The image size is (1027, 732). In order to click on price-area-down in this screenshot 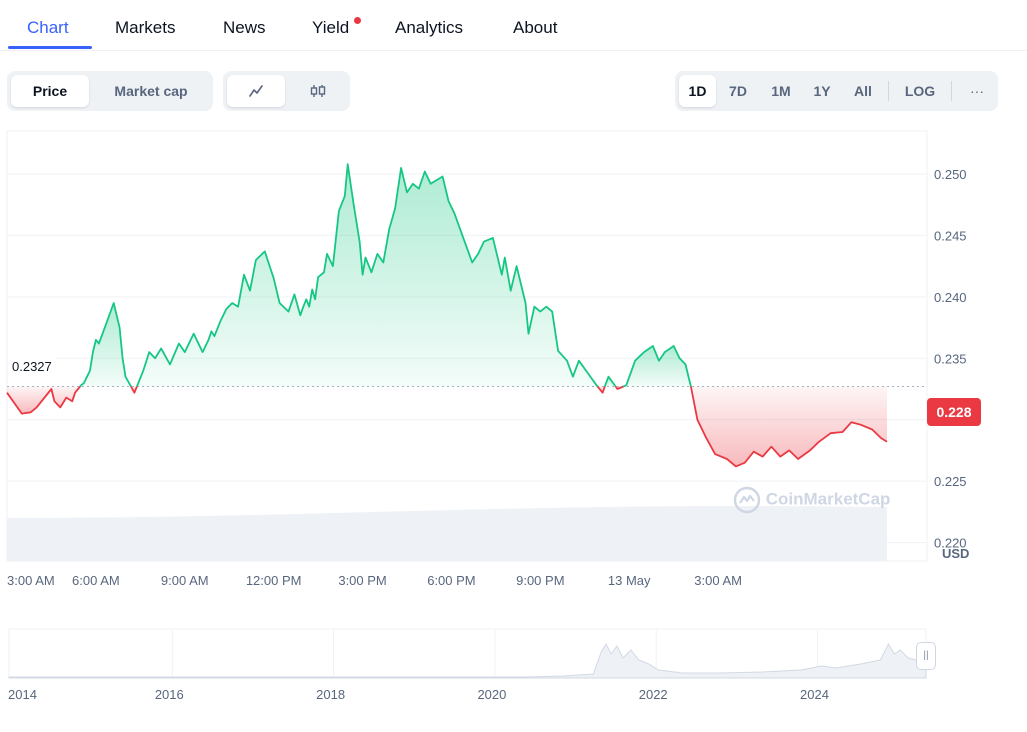, I will do `click(788, 426)`.